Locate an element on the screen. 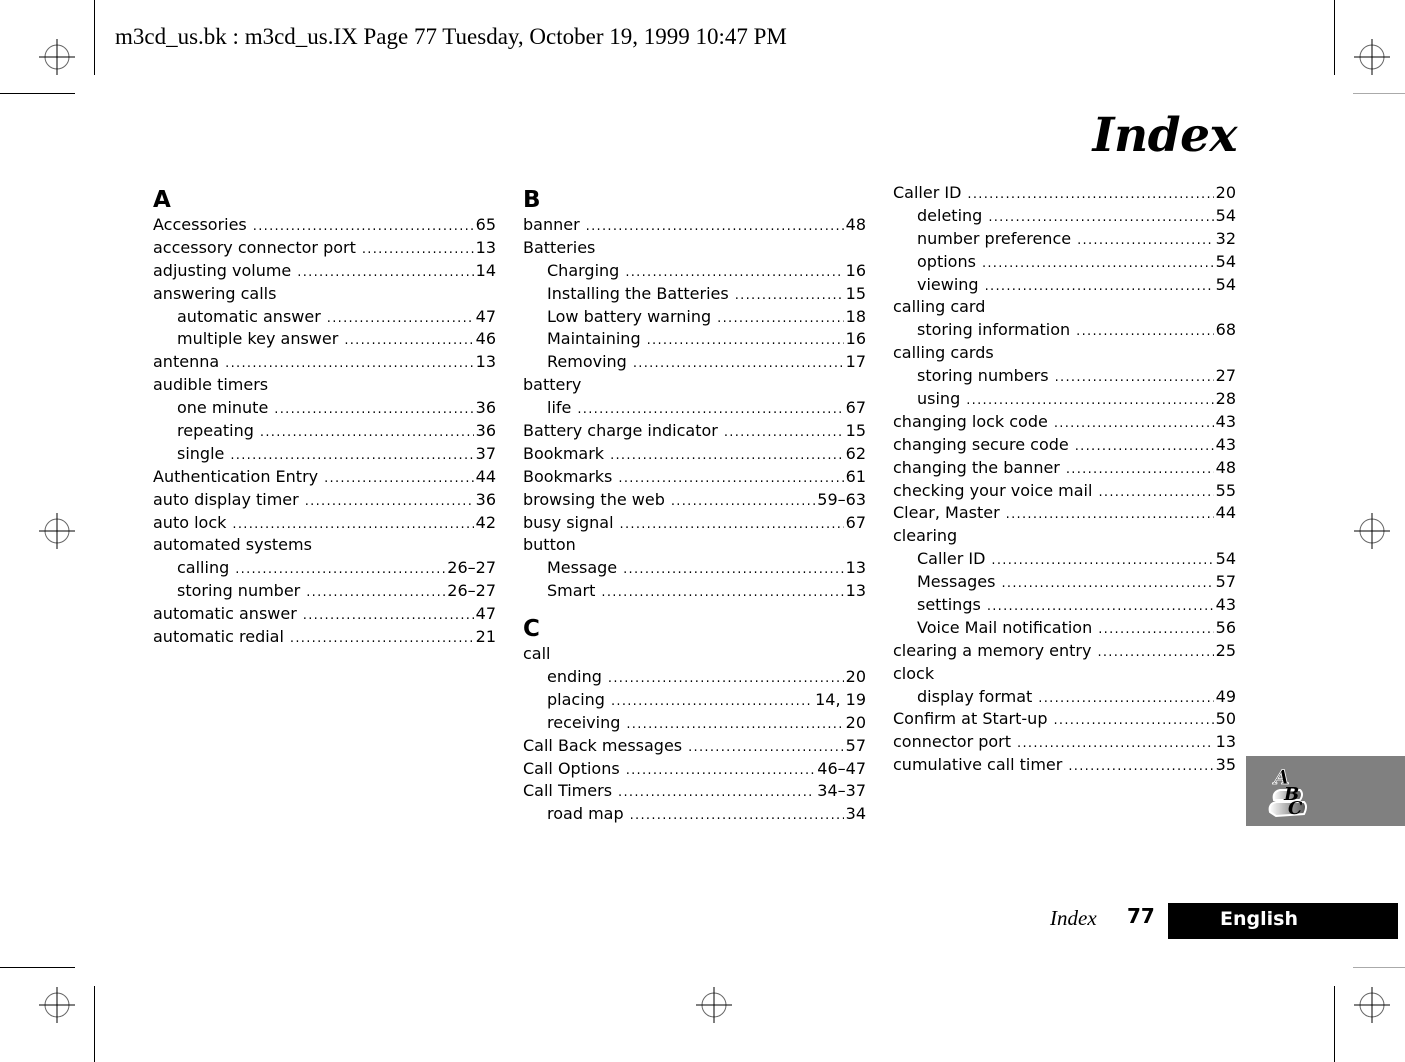 The image size is (1405, 1062). index-entry: connector port 13 is located at coordinates (1064, 742).